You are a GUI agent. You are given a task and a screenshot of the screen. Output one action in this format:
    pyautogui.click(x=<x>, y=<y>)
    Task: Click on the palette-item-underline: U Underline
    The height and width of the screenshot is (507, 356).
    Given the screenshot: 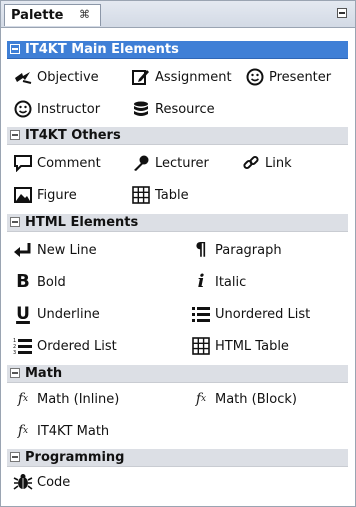 What is the action you would take?
    pyautogui.click(x=56, y=314)
    